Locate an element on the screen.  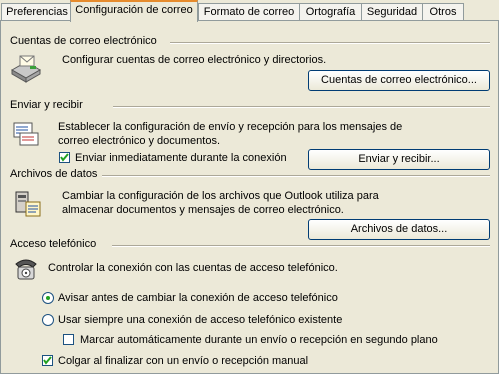
auto-dial-checkbox is located at coordinates (68, 339).